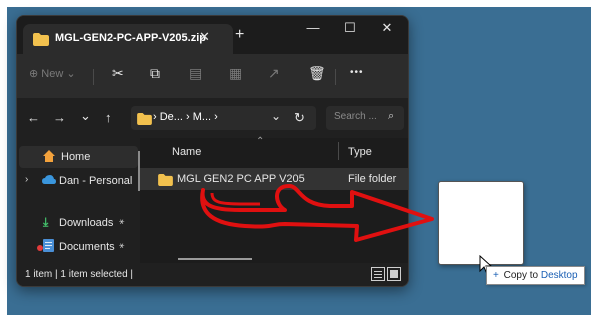 The image size is (591, 315). I want to click on drag-tooltip: + Copy to Desktop, so click(535, 275).